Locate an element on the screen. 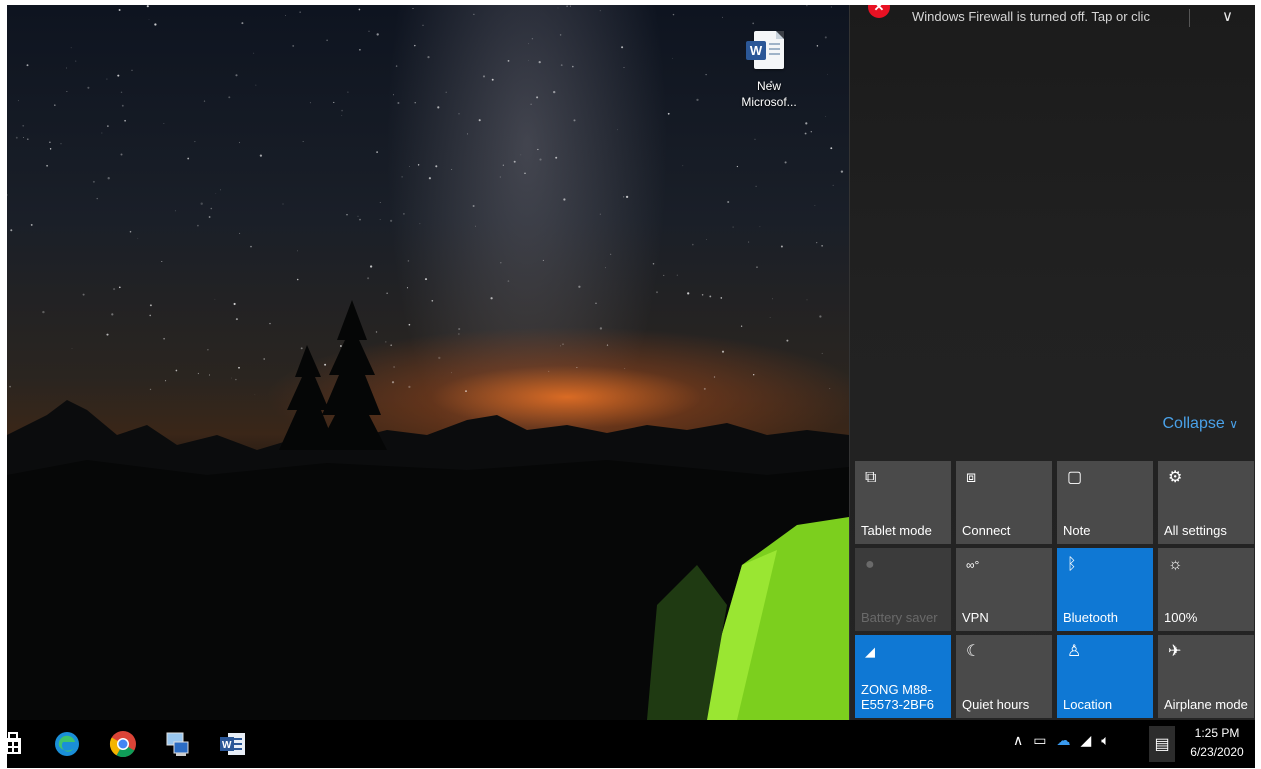 The height and width of the screenshot is (769, 1261). chrome-icon is located at coordinates (122, 744).